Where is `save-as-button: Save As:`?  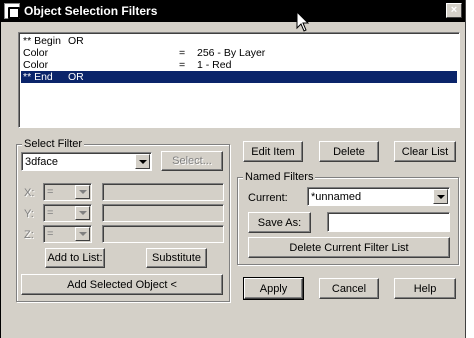 save-as-button: Save As: is located at coordinates (279, 222).